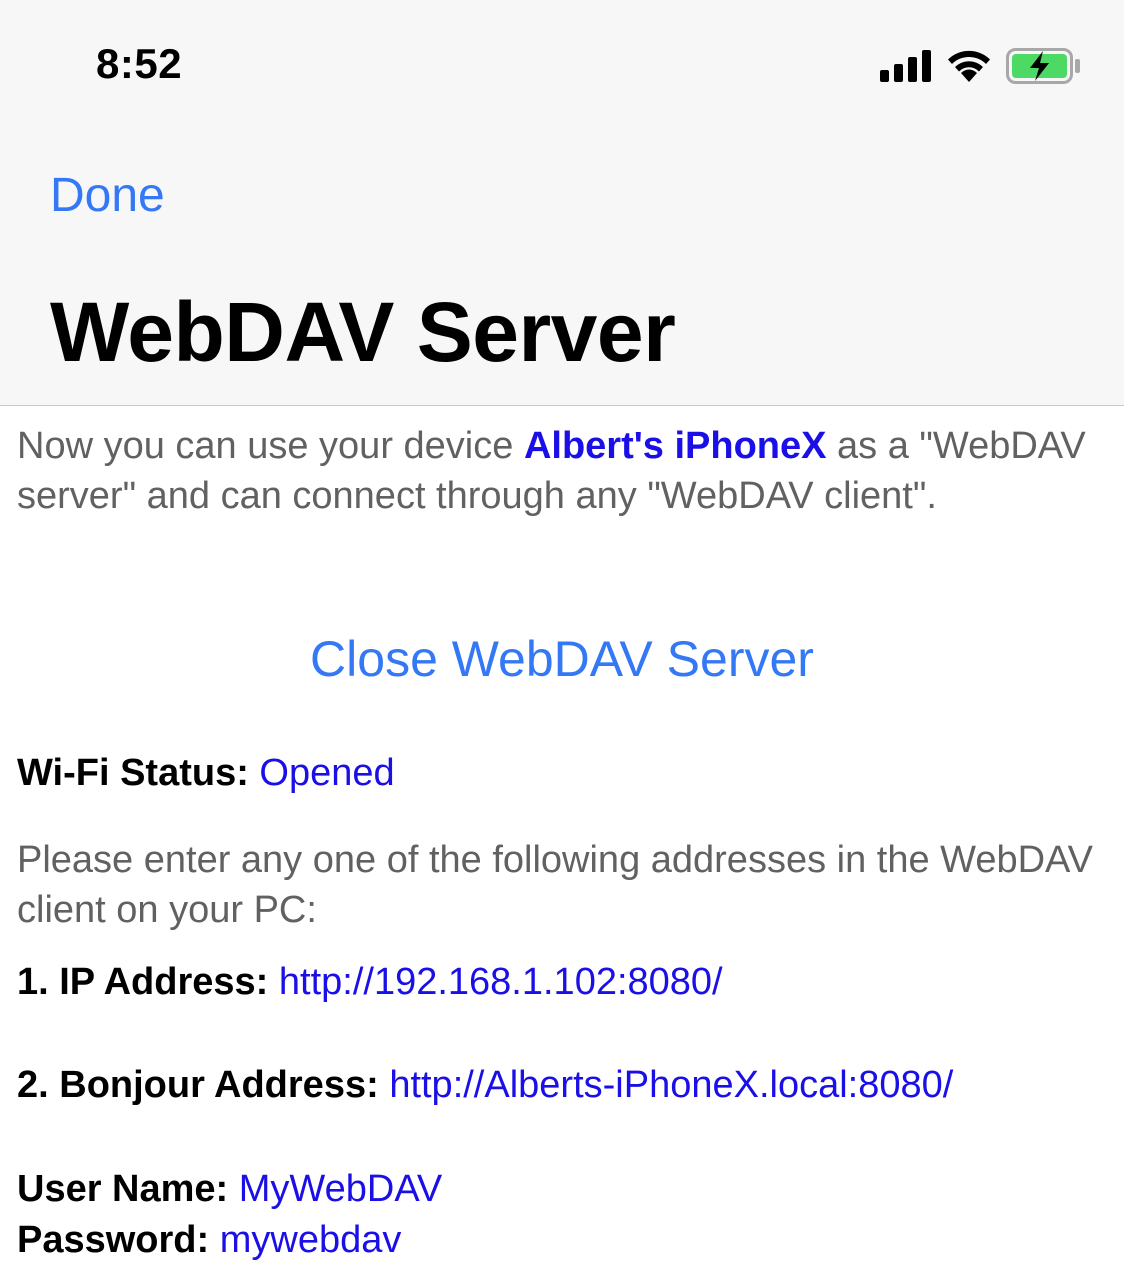 This screenshot has height=1286, width=1124. What do you see at coordinates (139, 63) in the screenshot?
I see `status-time: 8:52` at bounding box center [139, 63].